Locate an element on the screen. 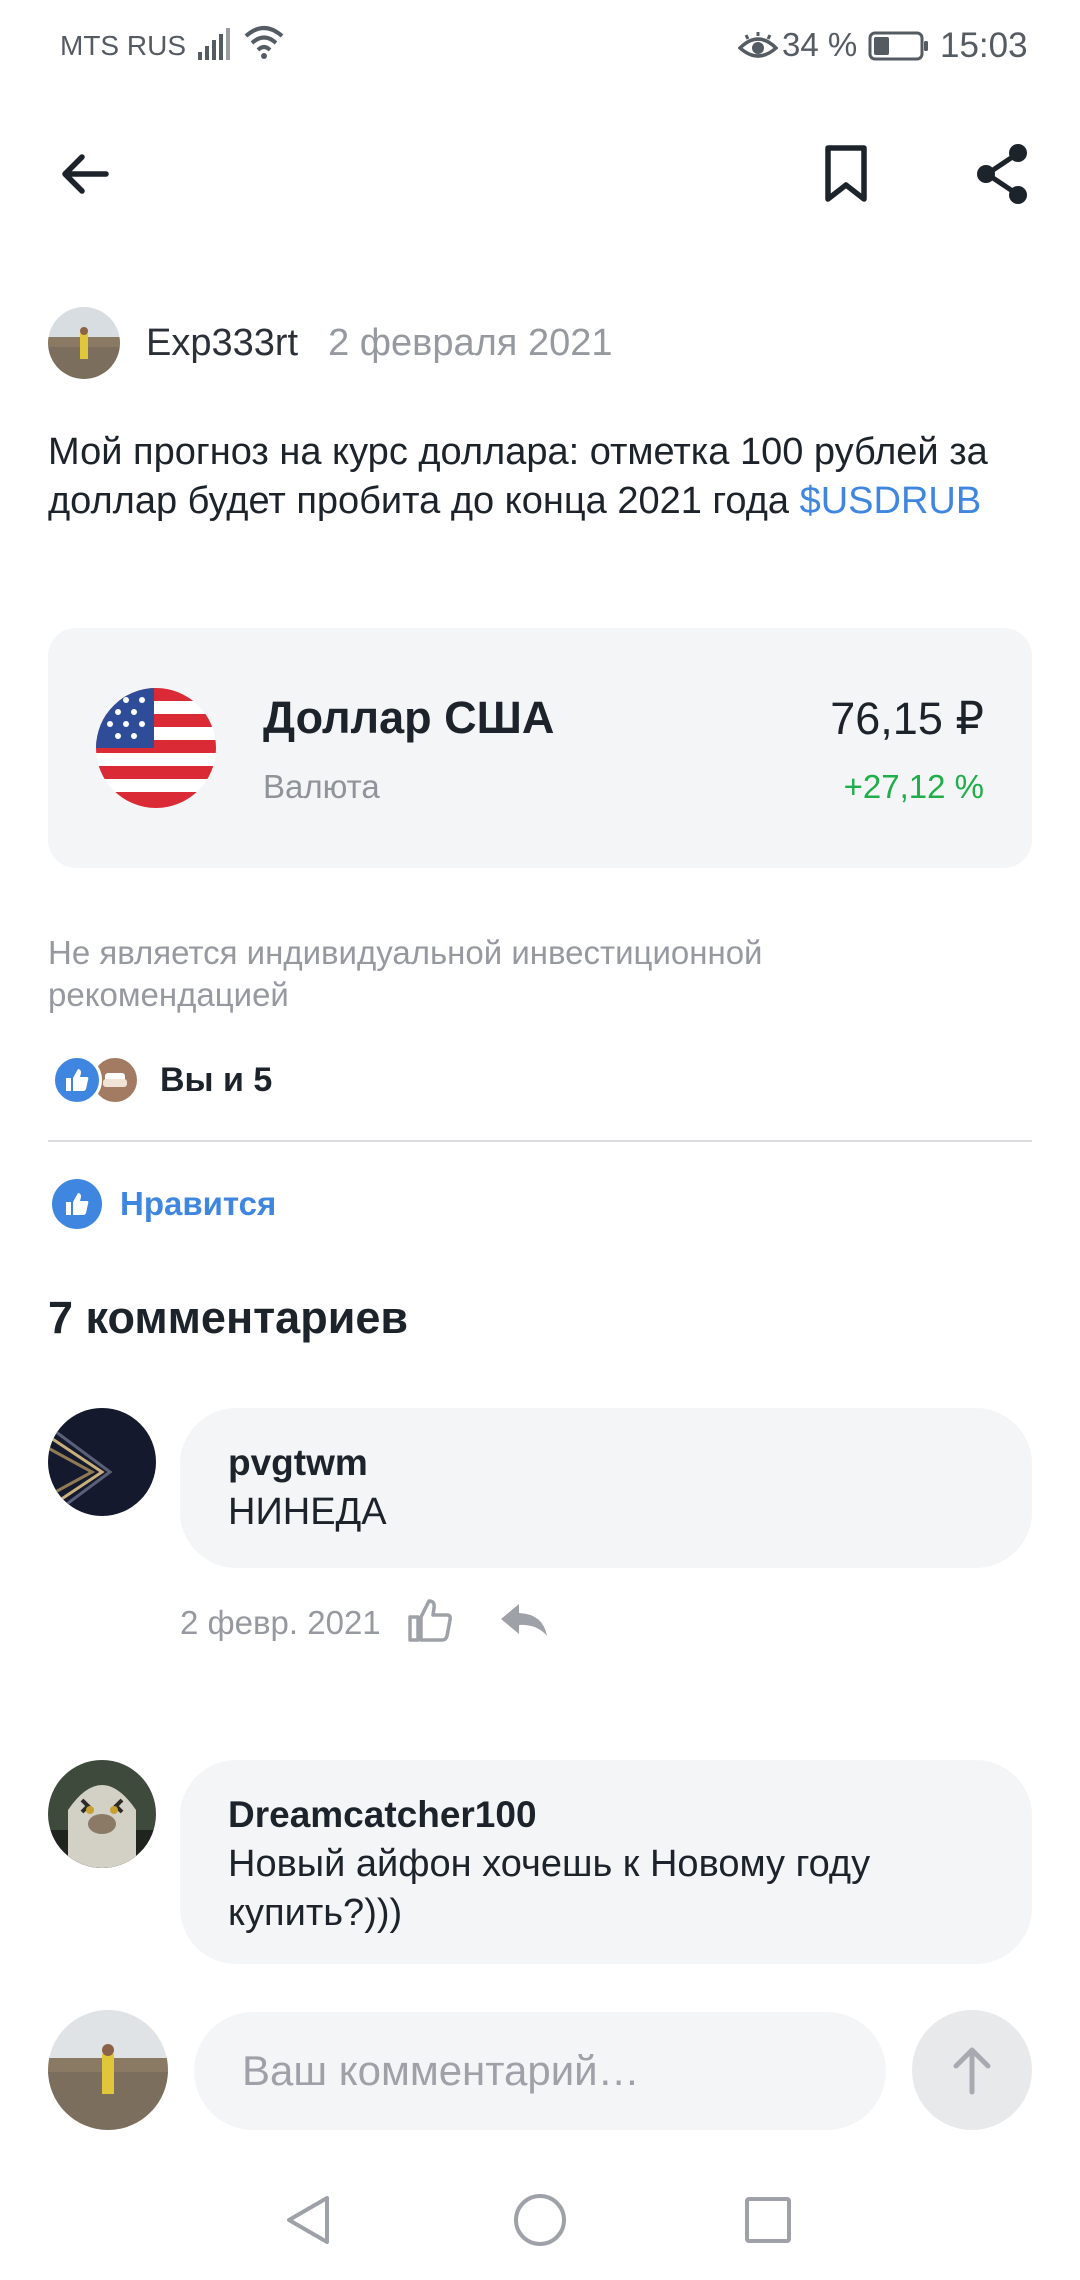  comment-meta: 2 февр. 2021 is located at coordinates (364, 1622).